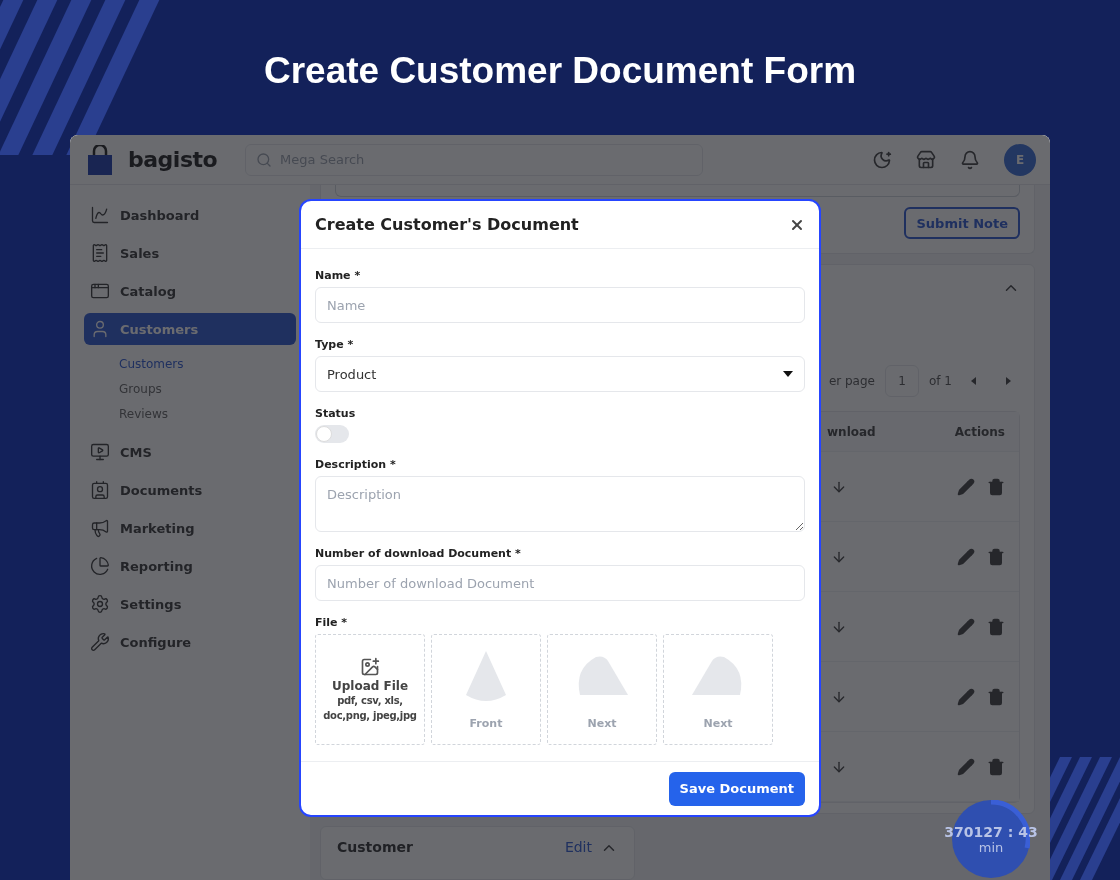 The width and height of the screenshot is (1120, 880). I want to click on upload-title: Upload File, so click(370, 685).